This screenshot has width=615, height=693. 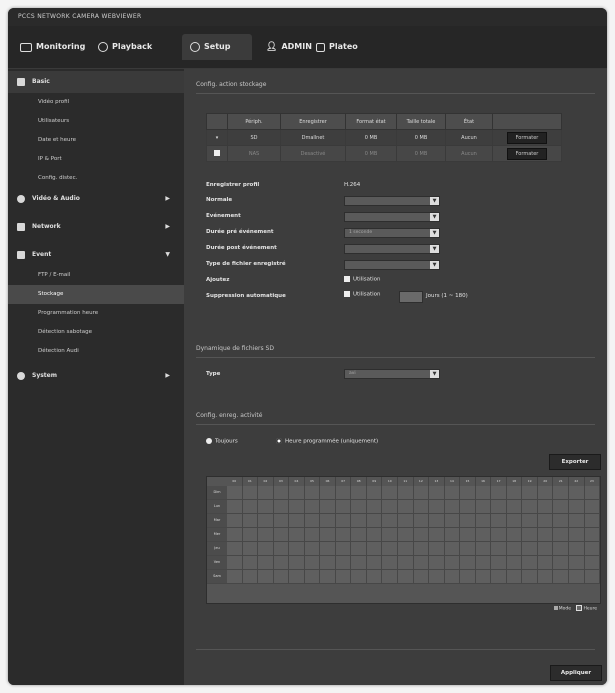 I want to click on sidebar-sub-item: Détection sabotage, so click(x=96, y=332).